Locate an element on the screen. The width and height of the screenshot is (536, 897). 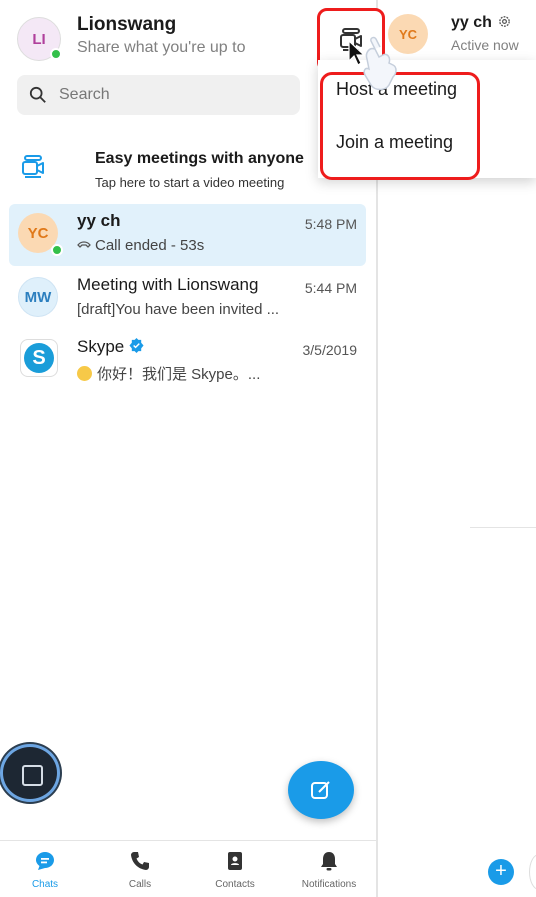
avatar: MW is located at coordinates (38, 297).